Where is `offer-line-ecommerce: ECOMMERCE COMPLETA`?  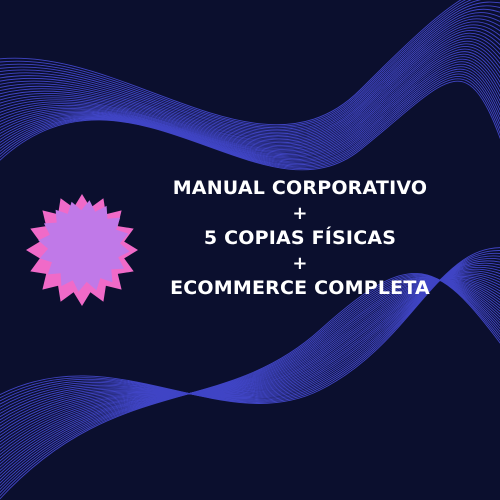
offer-line-ecommerce: ECOMMERCE COMPLETA is located at coordinates (300, 288).